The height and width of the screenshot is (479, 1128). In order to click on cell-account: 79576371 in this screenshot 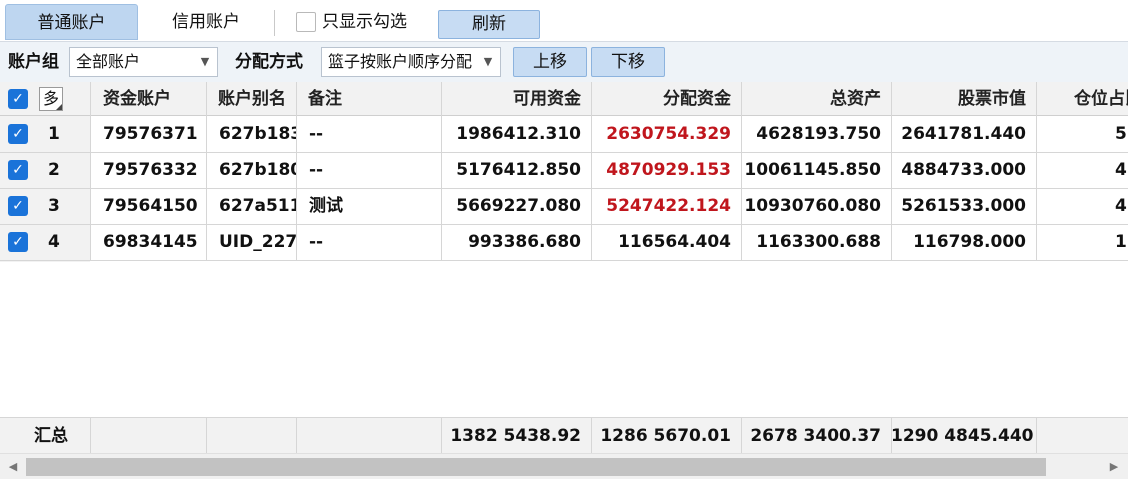, I will do `click(150, 134)`.